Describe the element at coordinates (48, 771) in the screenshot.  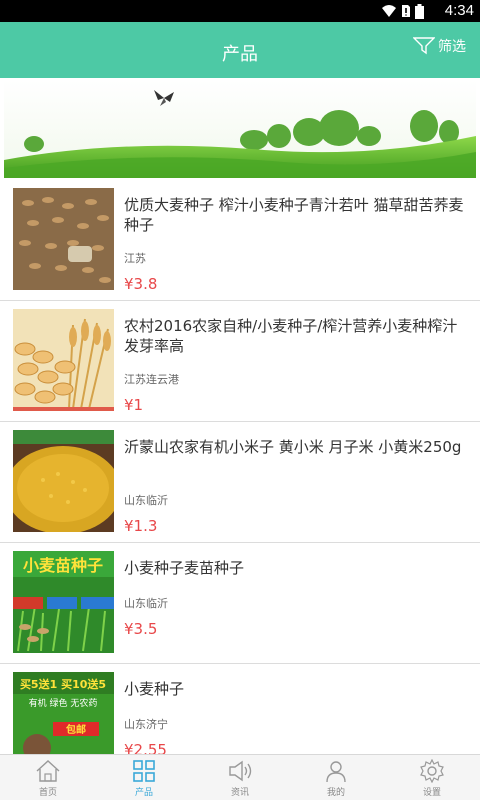
I see `home-icon` at that location.